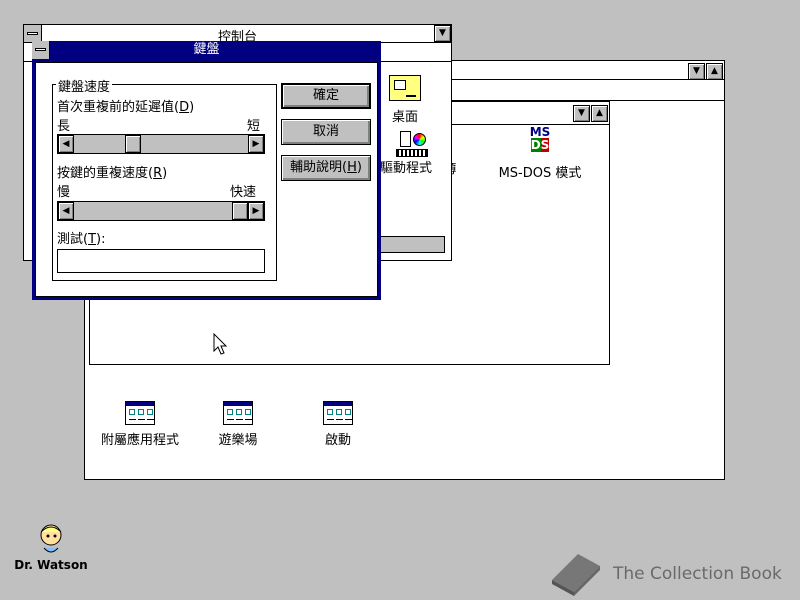  I want to click on delay-slider-thumb, so click(133, 144).